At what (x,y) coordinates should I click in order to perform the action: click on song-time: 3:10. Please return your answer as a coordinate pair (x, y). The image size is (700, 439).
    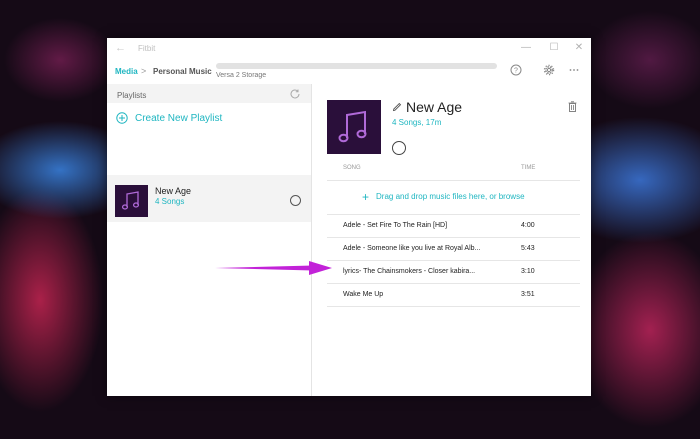
    Looking at the image, I should click on (528, 271).